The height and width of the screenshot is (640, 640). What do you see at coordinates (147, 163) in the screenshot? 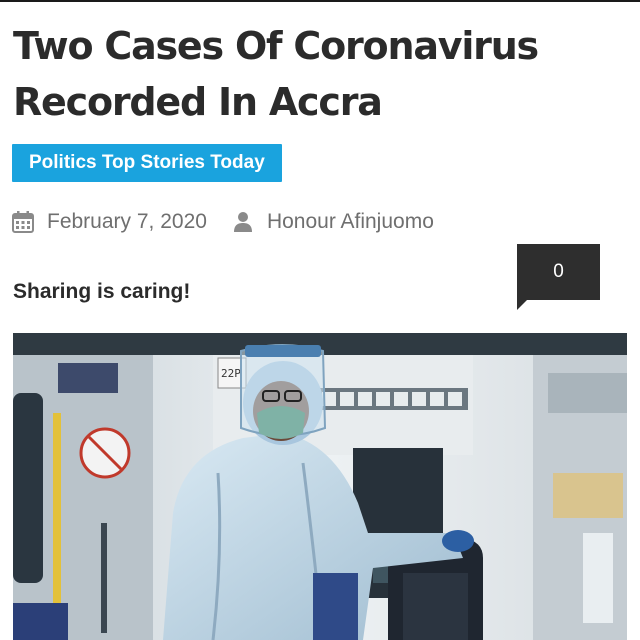
I see `category-badge: Politics Top Stories Today` at bounding box center [147, 163].